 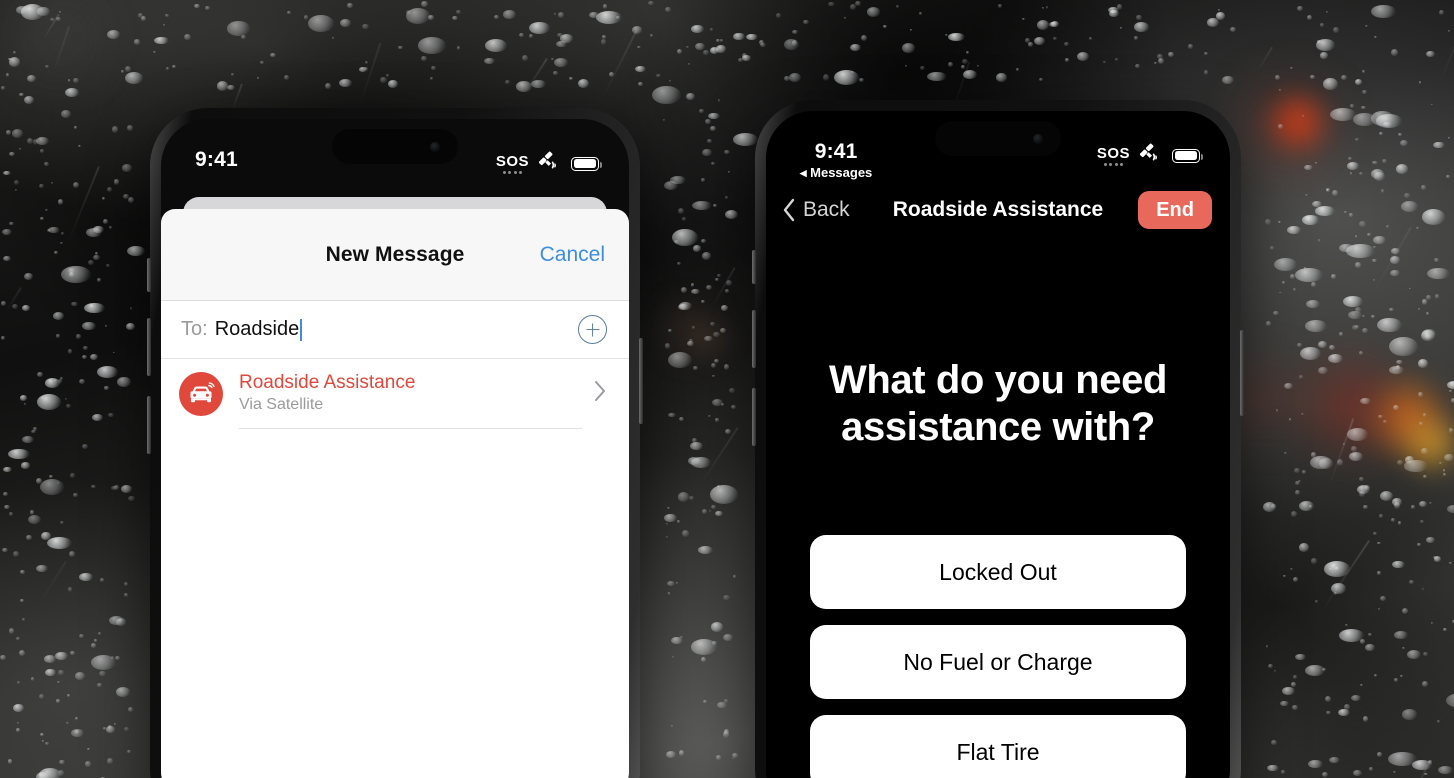 What do you see at coordinates (998, 404) in the screenshot?
I see `assistance-headline: What do you need assistance with?` at bounding box center [998, 404].